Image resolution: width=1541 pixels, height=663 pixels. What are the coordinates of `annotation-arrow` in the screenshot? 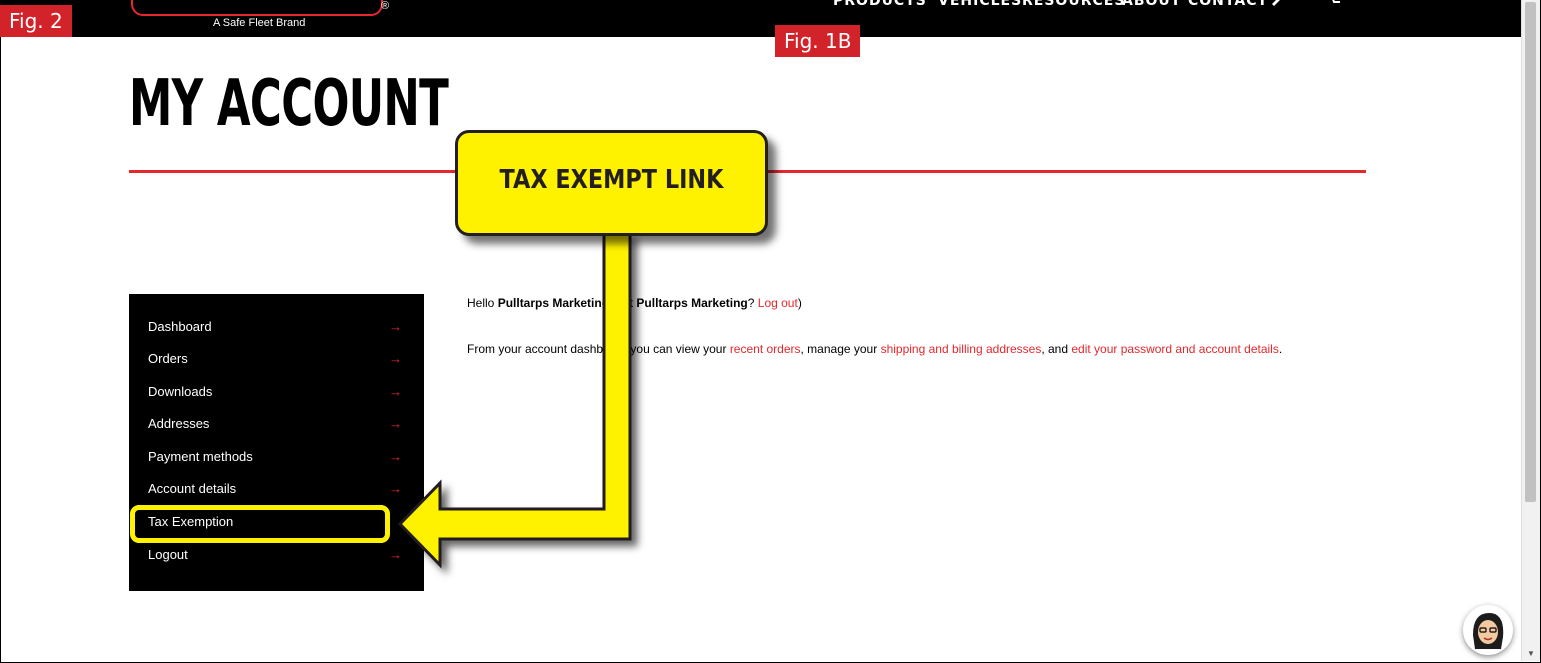 It's located at (514, 400).